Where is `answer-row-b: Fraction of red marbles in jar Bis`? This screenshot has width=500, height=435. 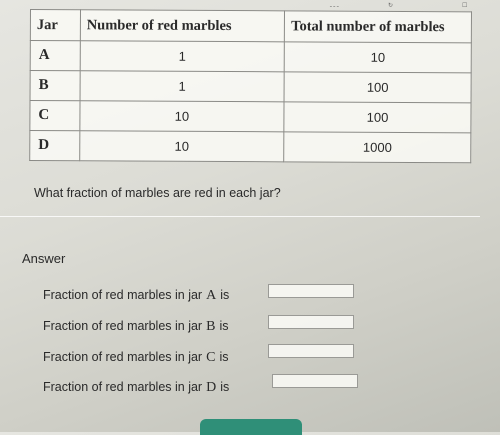
answer-row-b: Fraction of red marbles in jar Bis is located at coordinates (135, 327).